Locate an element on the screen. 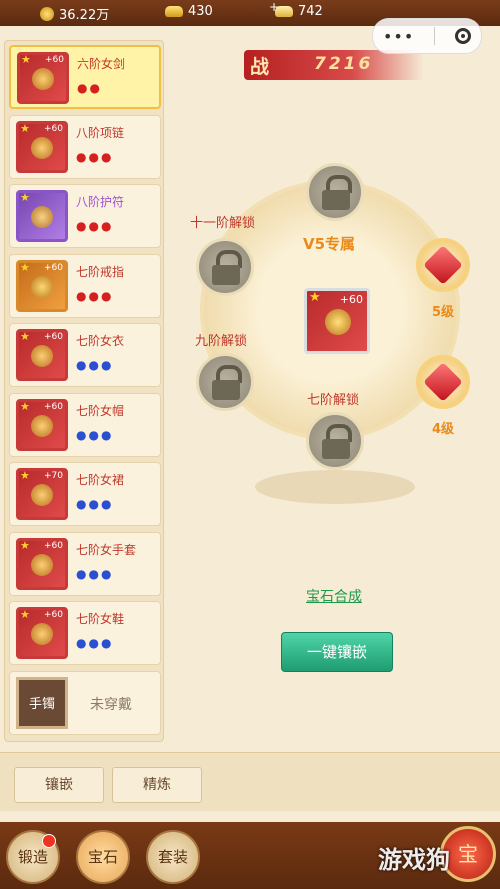 The height and width of the screenshot is (889, 500). close-target-icon is located at coordinates (463, 36).